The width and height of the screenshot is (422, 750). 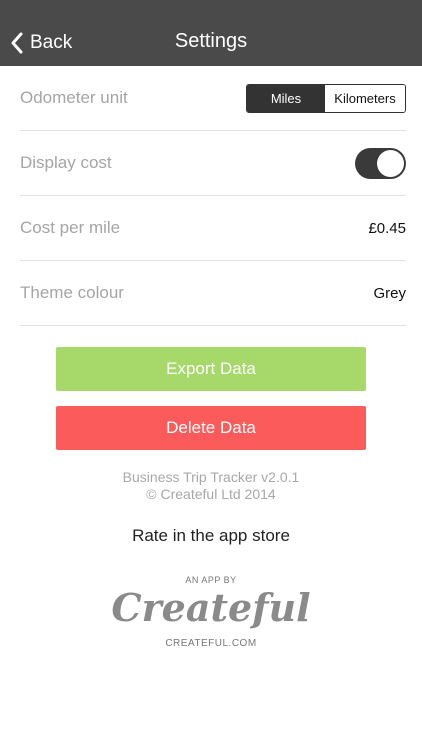 What do you see at coordinates (211, 643) in the screenshot?
I see `createful-website-link: CREATEFUL.COM` at bounding box center [211, 643].